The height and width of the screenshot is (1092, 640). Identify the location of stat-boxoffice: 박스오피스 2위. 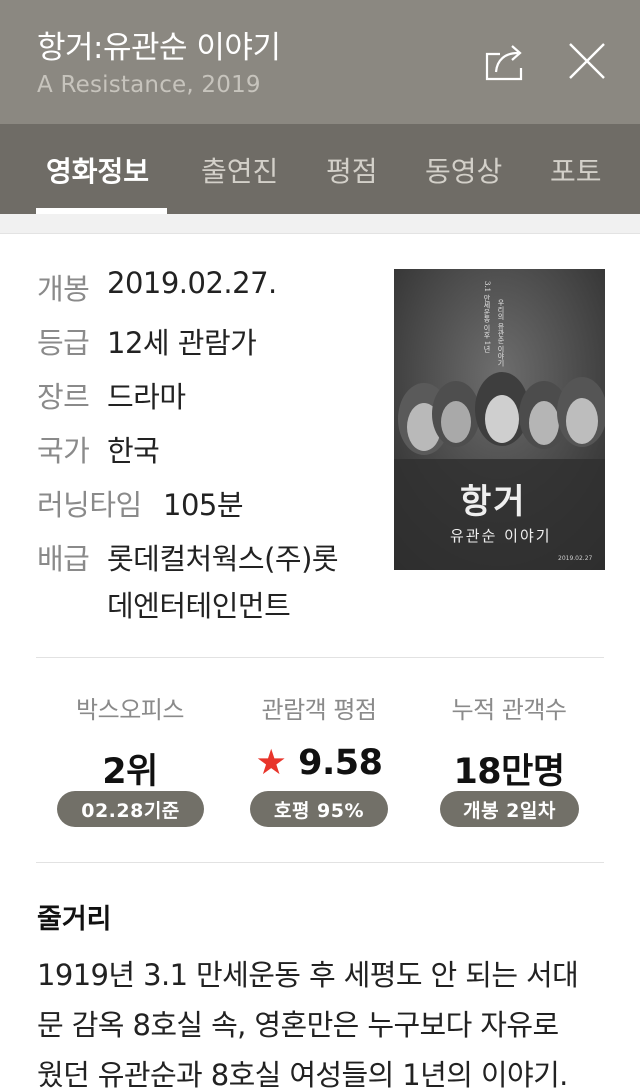
(130, 742).